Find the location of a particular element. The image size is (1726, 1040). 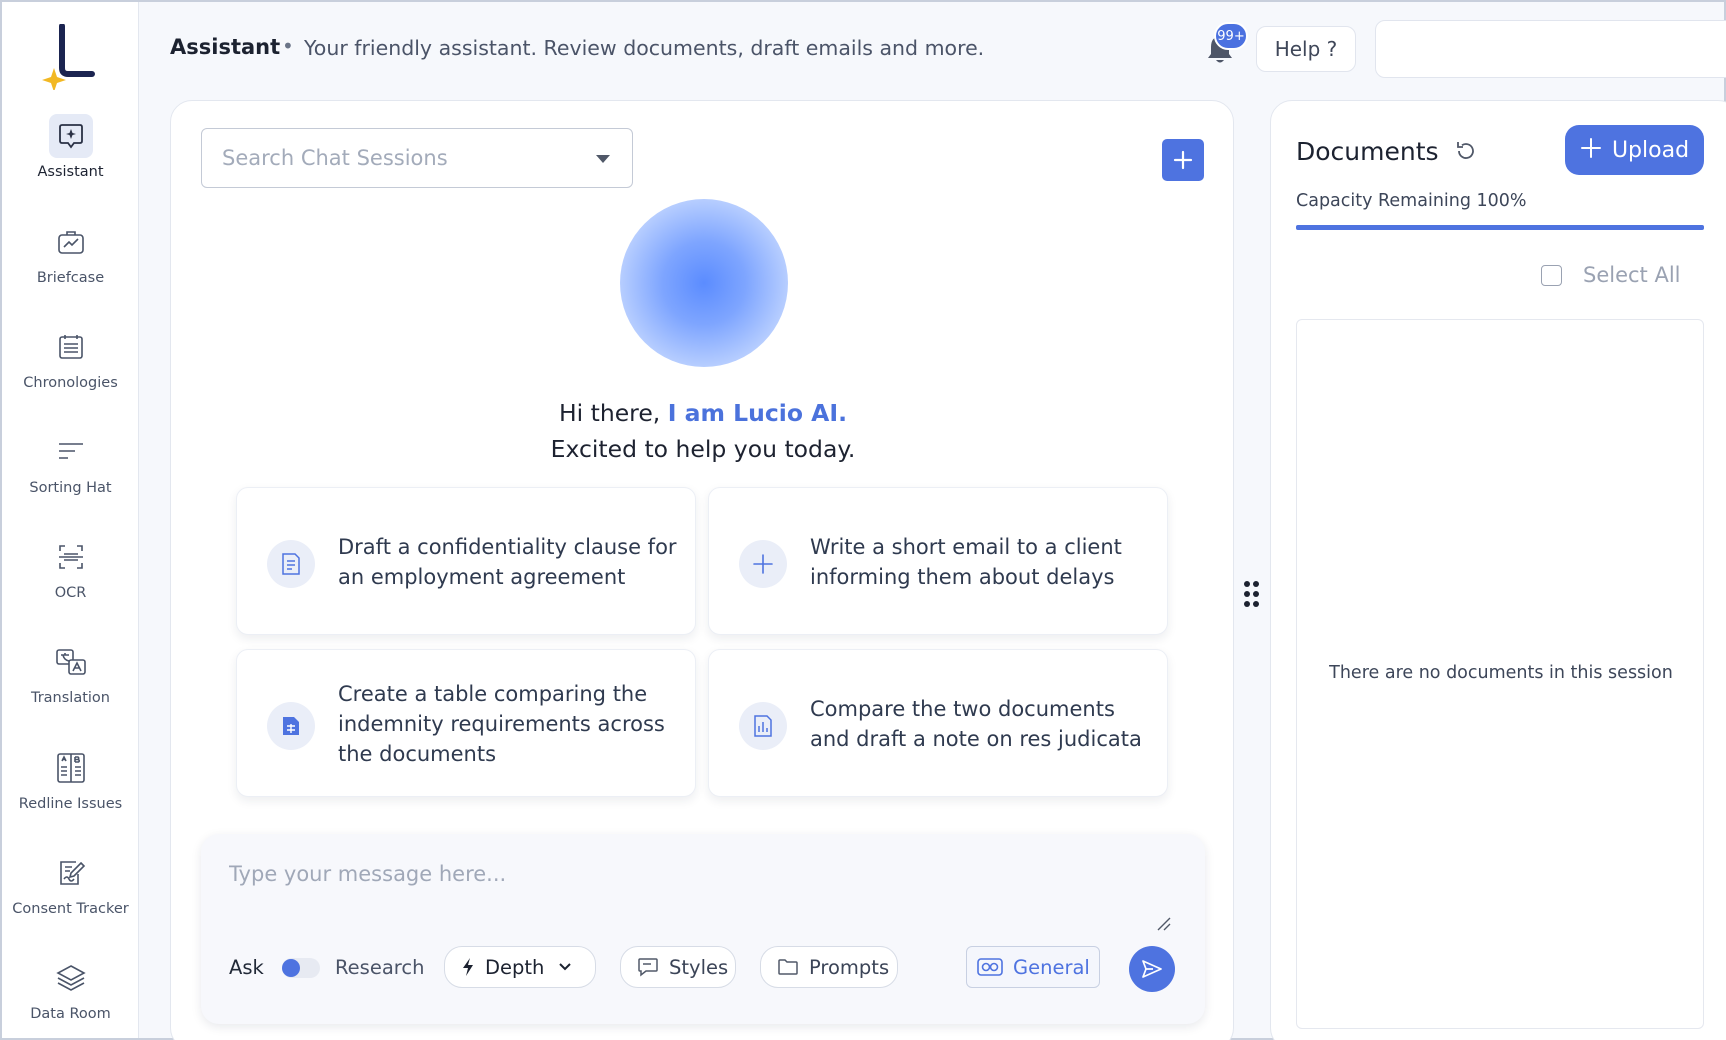

send-icon is located at coordinates (1152, 969).